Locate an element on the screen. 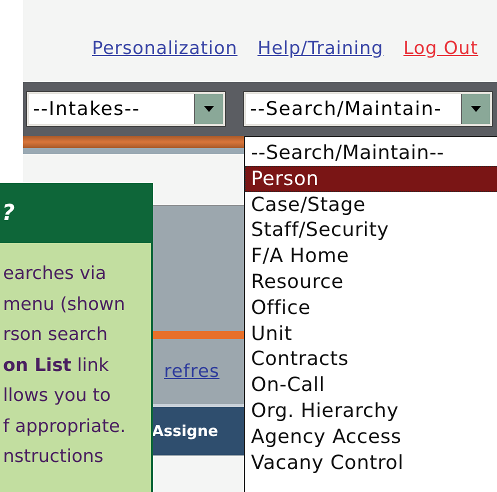 This screenshot has width=497, height=492. header-link: Log Out is located at coordinates (440, 48).